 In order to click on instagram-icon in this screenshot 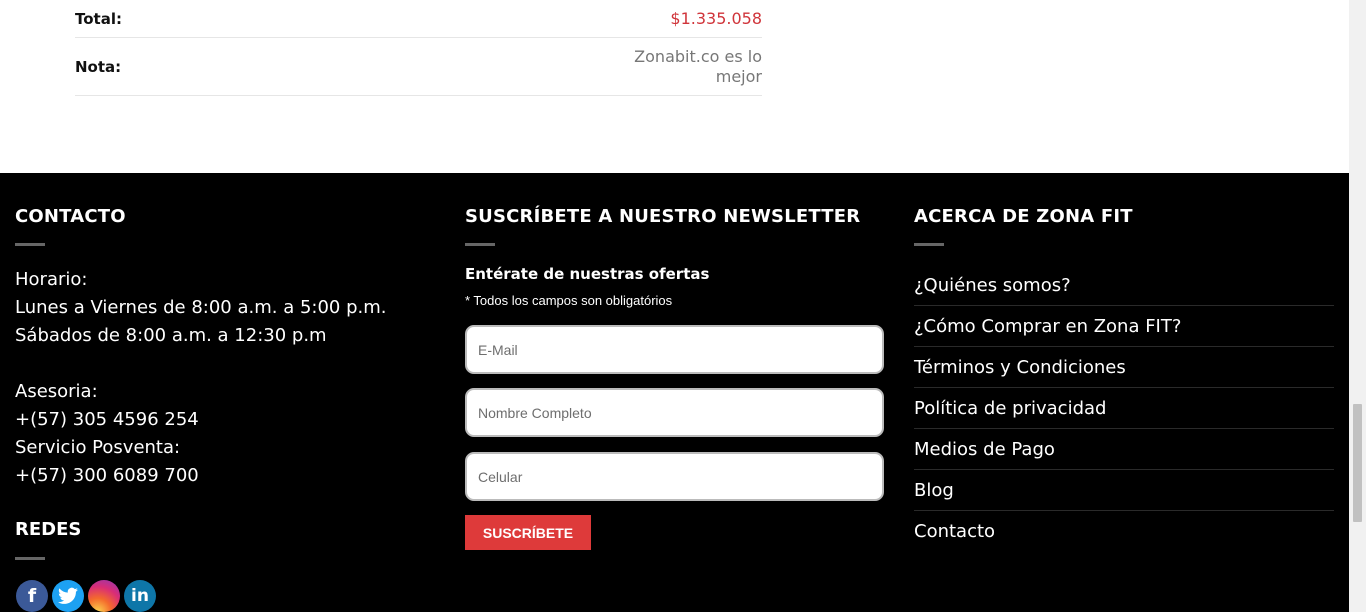, I will do `click(104, 596)`.